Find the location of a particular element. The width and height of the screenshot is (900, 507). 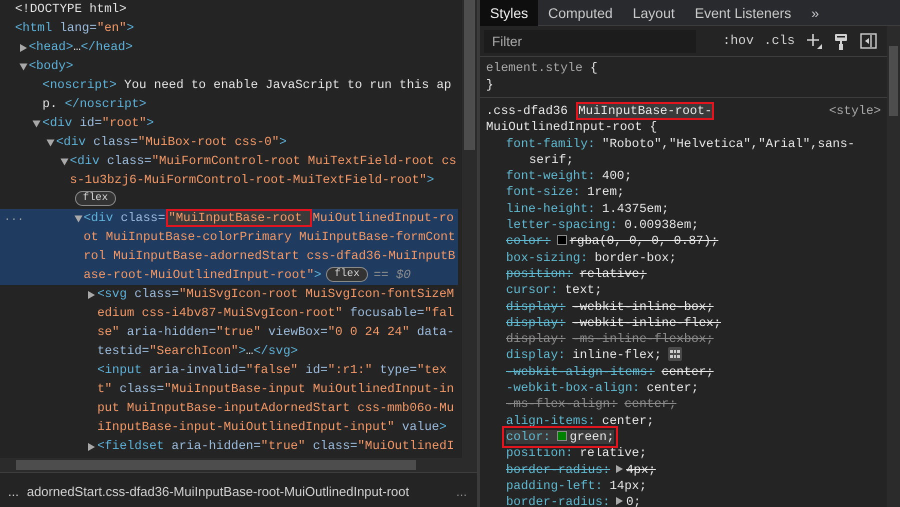

css-declaration: font-size: 1rem; is located at coordinates (695, 192).